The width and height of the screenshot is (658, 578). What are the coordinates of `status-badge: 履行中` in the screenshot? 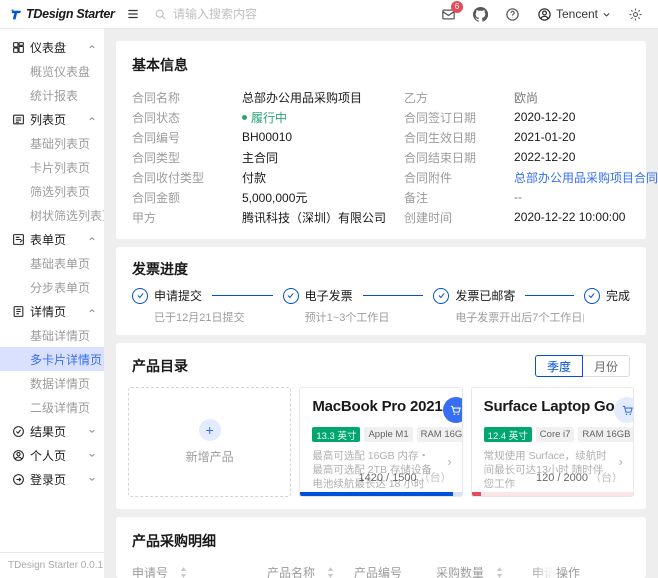 It's located at (264, 117).